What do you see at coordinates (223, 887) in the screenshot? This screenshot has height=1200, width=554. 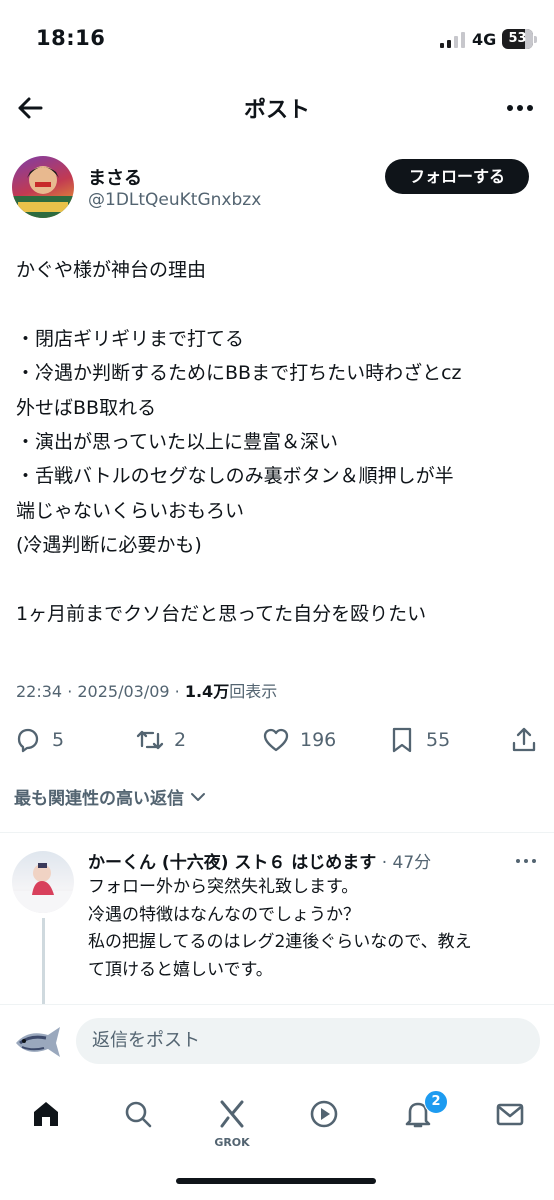 I see `reply-text-line: フォロー外から突然失礼致します。` at bounding box center [223, 887].